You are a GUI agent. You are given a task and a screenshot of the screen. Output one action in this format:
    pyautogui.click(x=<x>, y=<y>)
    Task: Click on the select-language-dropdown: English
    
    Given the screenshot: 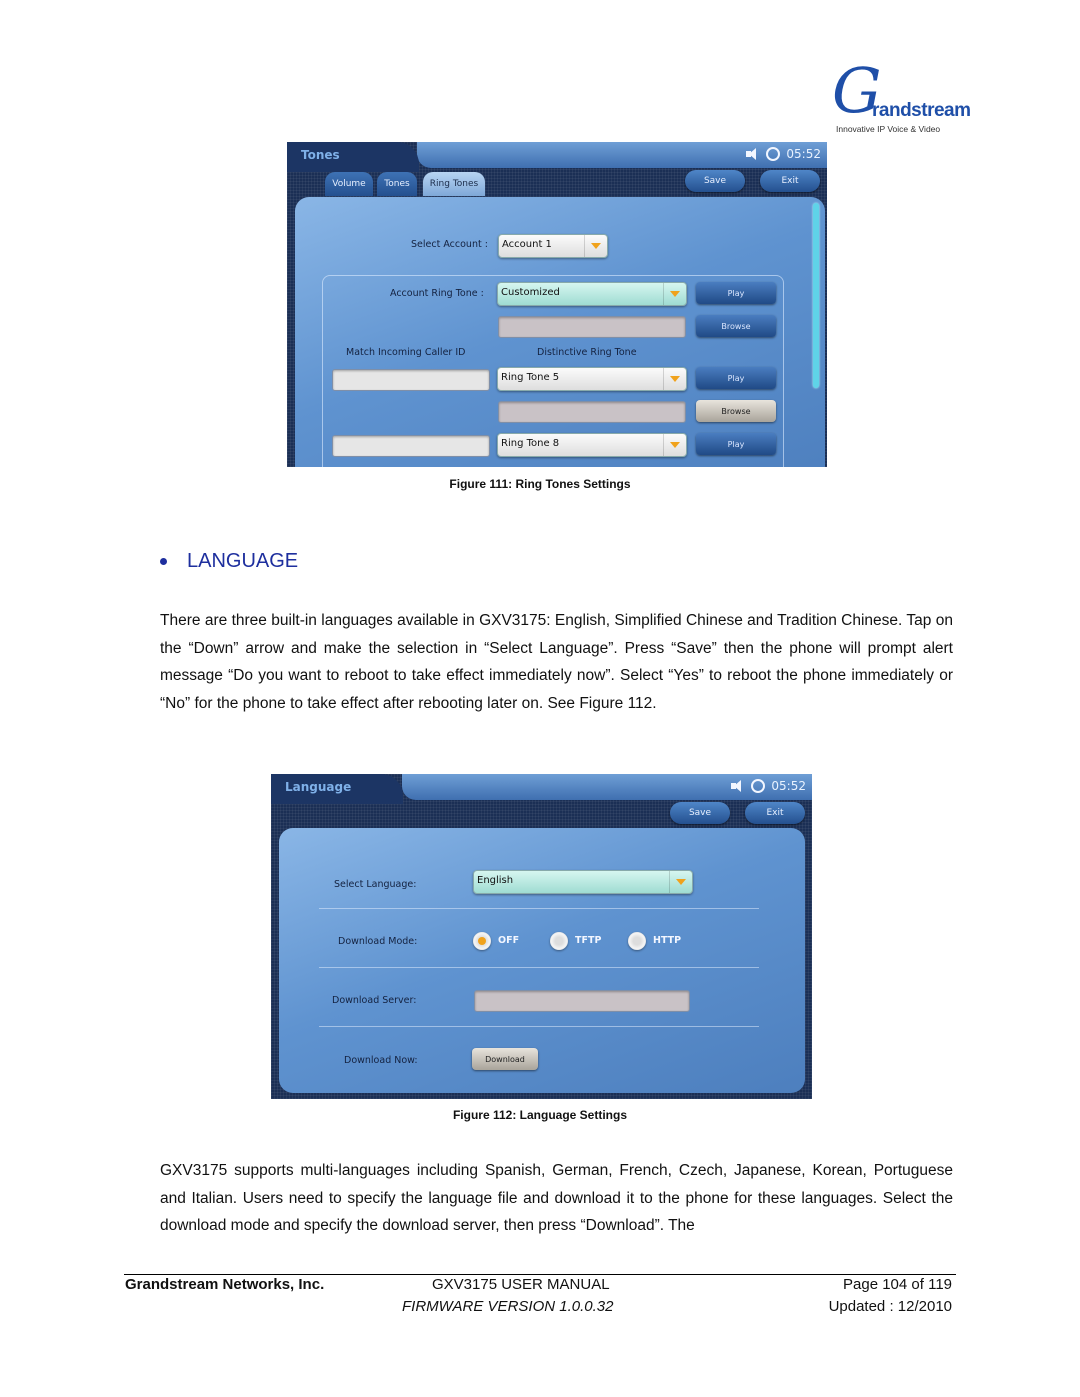 What is the action you would take?
    pyautogui.click(x=583, y=882)
    